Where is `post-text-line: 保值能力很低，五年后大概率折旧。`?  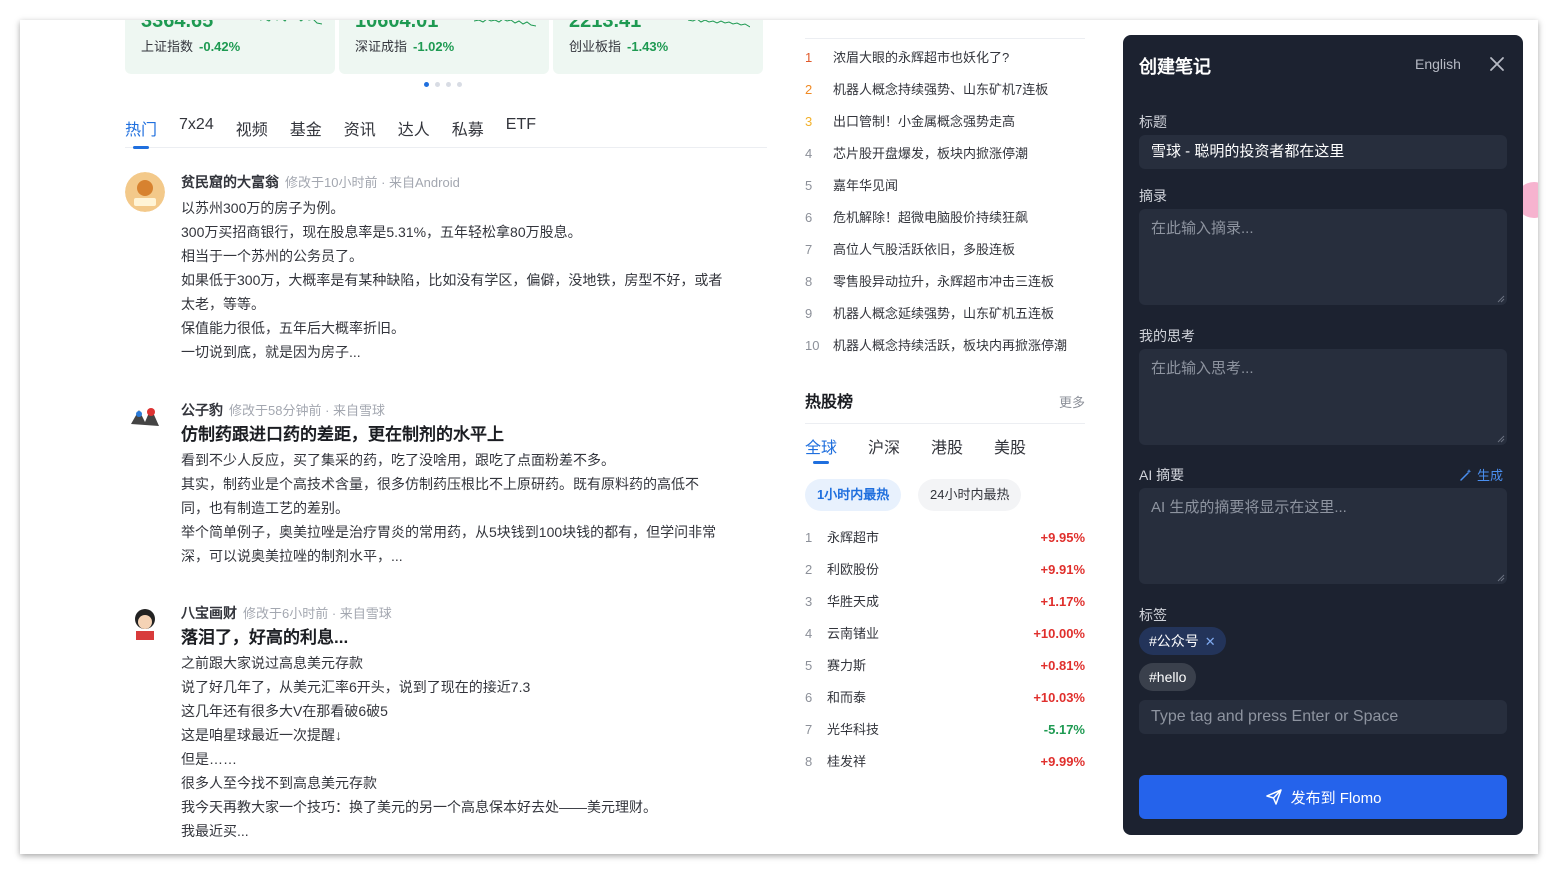 post-text-line: 保值能力很低，五年后大概率折旧。 is located at coordinates (293, 328).